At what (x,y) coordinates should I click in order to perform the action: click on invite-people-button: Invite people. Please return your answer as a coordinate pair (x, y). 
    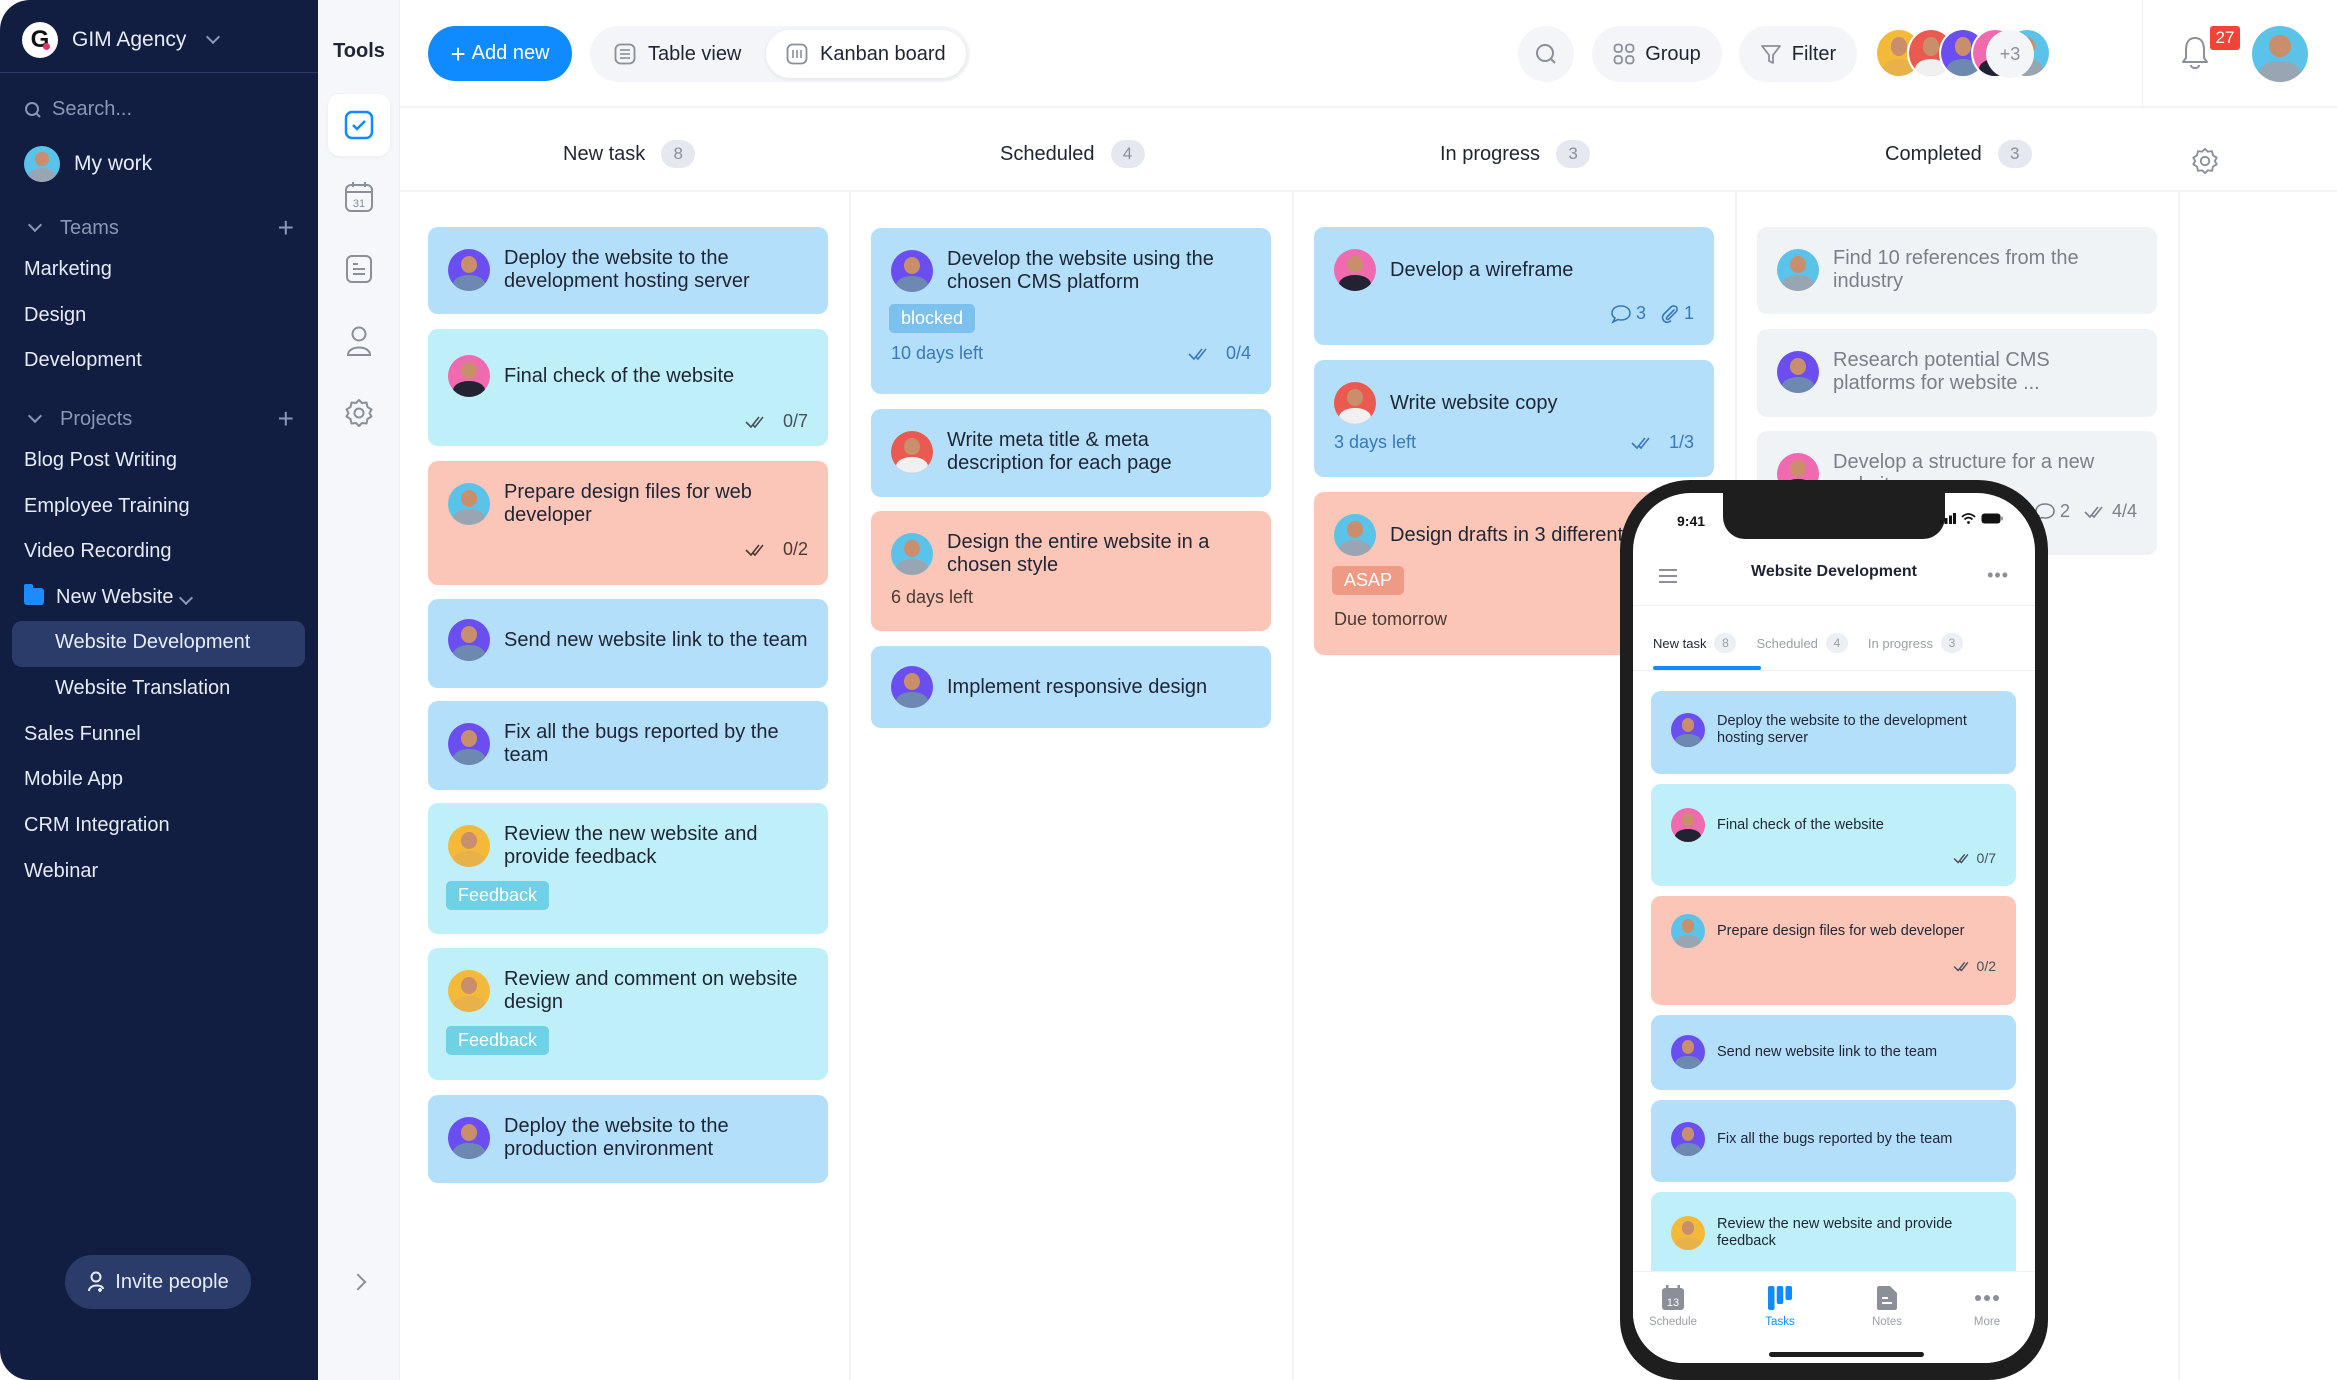
    Looking at the image, I should click on (158, 1282).